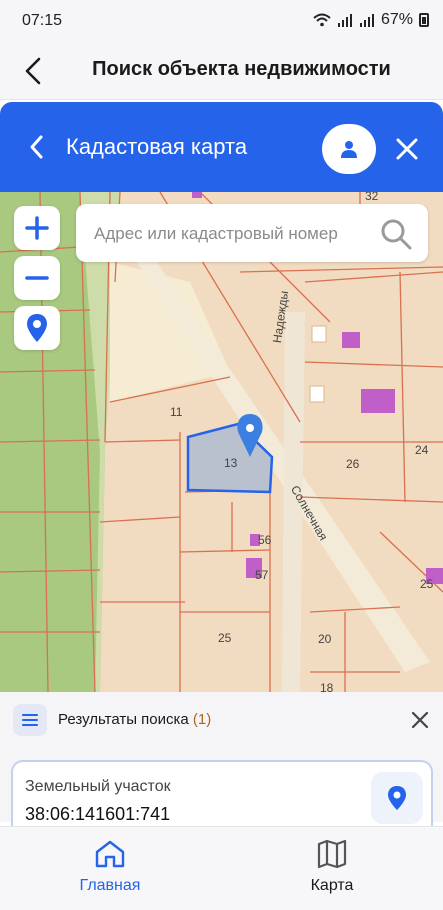  I want to click on home-icon, so click(110, 854).